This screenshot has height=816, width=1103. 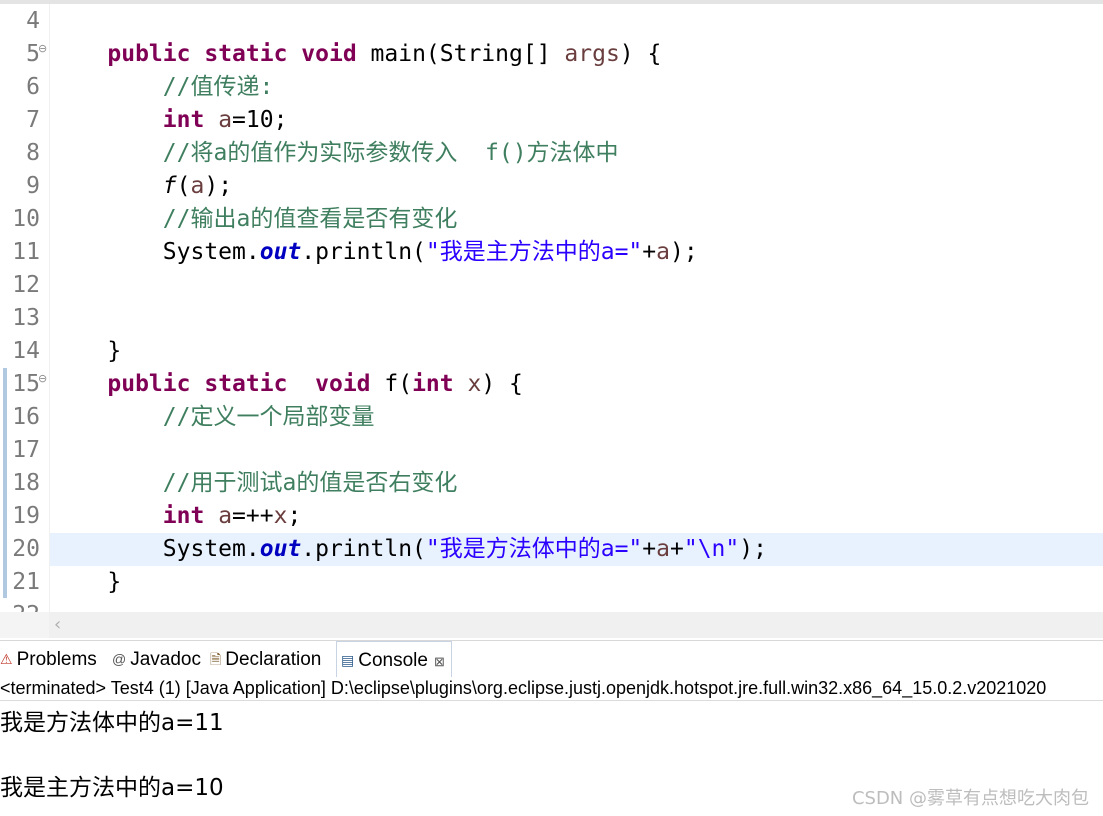 I want to click on line-number: 16, so click(x=26, y=417).